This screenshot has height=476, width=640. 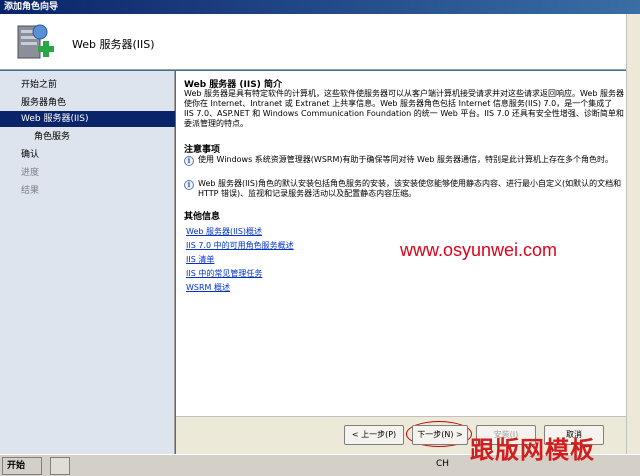 I want to click on link-iis-common-tasks: IIS 中的常见管理任务, so click(x=224, y=273).